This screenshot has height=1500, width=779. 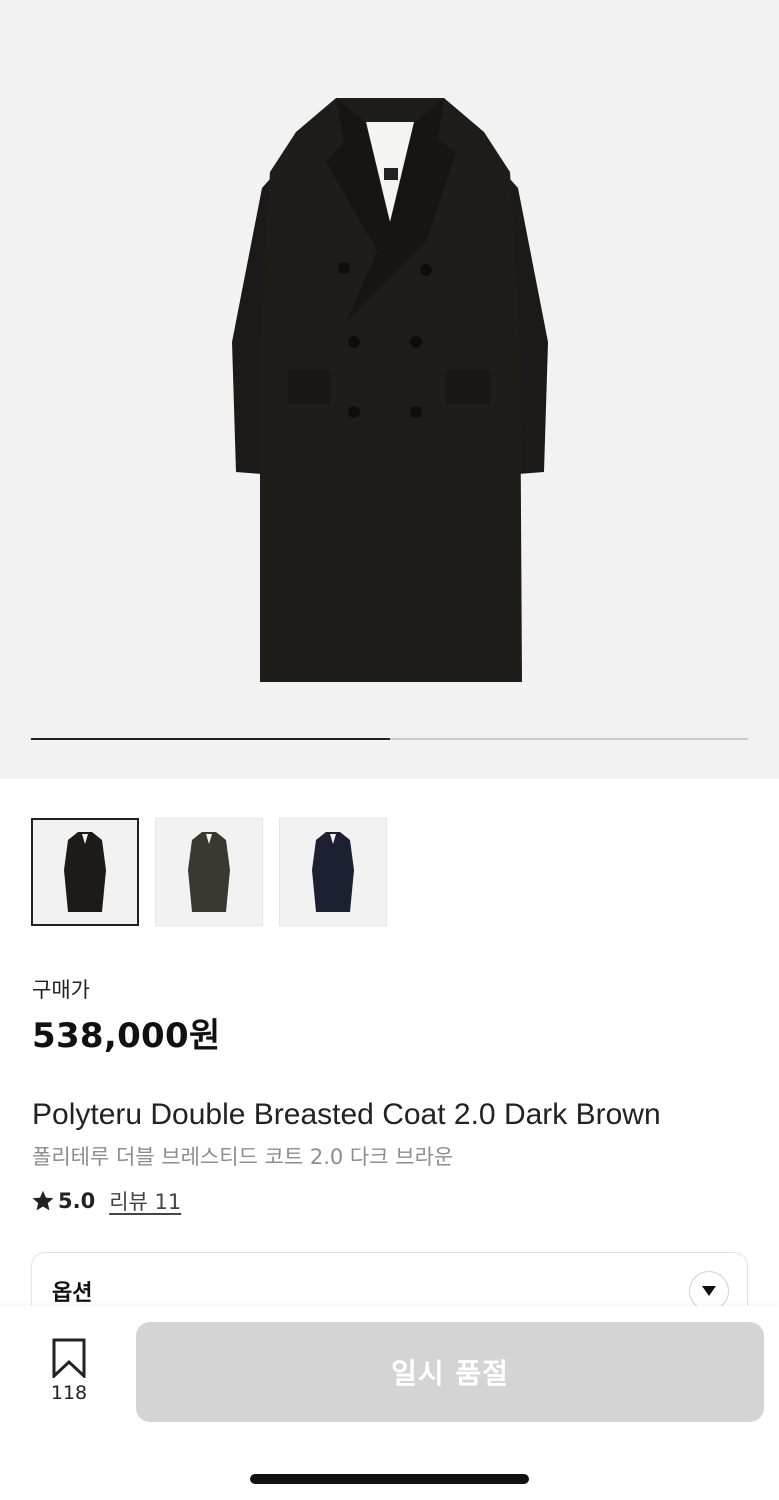 I want to click on bookmark-count: 118, so click(x=69, y=1393).